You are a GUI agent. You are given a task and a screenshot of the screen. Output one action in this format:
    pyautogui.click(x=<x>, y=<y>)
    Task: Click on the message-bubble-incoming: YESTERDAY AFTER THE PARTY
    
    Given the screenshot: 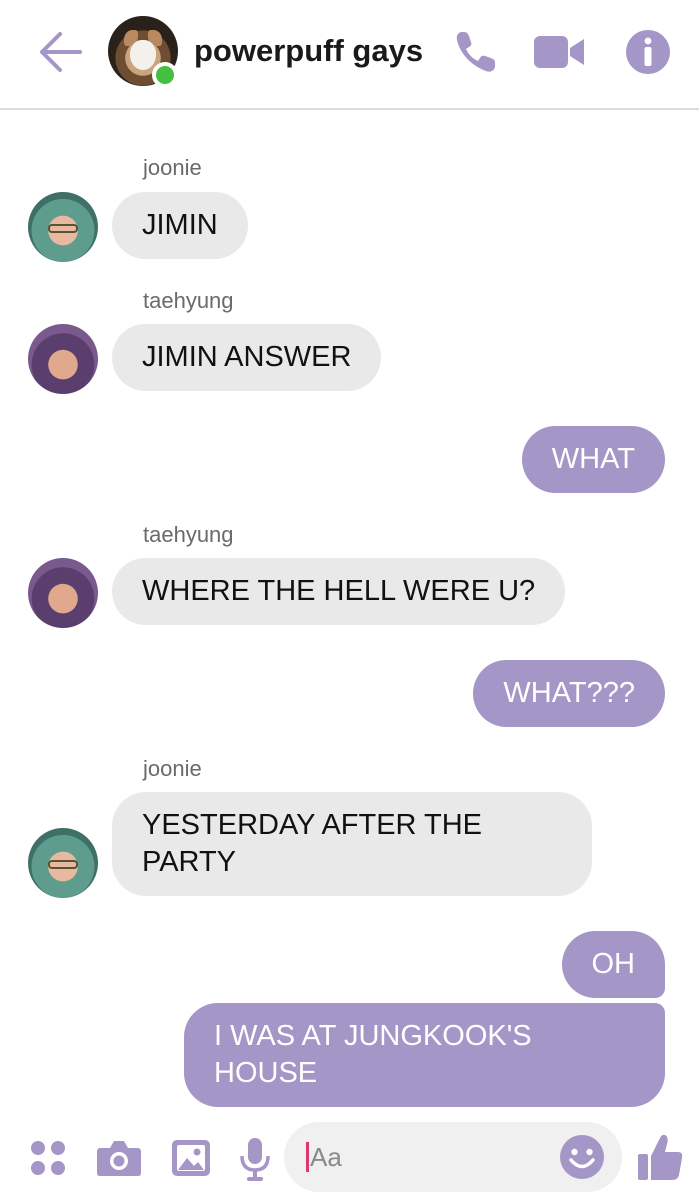 What is the action you would take?
    pyautogui.click(x=352, y=844)
    